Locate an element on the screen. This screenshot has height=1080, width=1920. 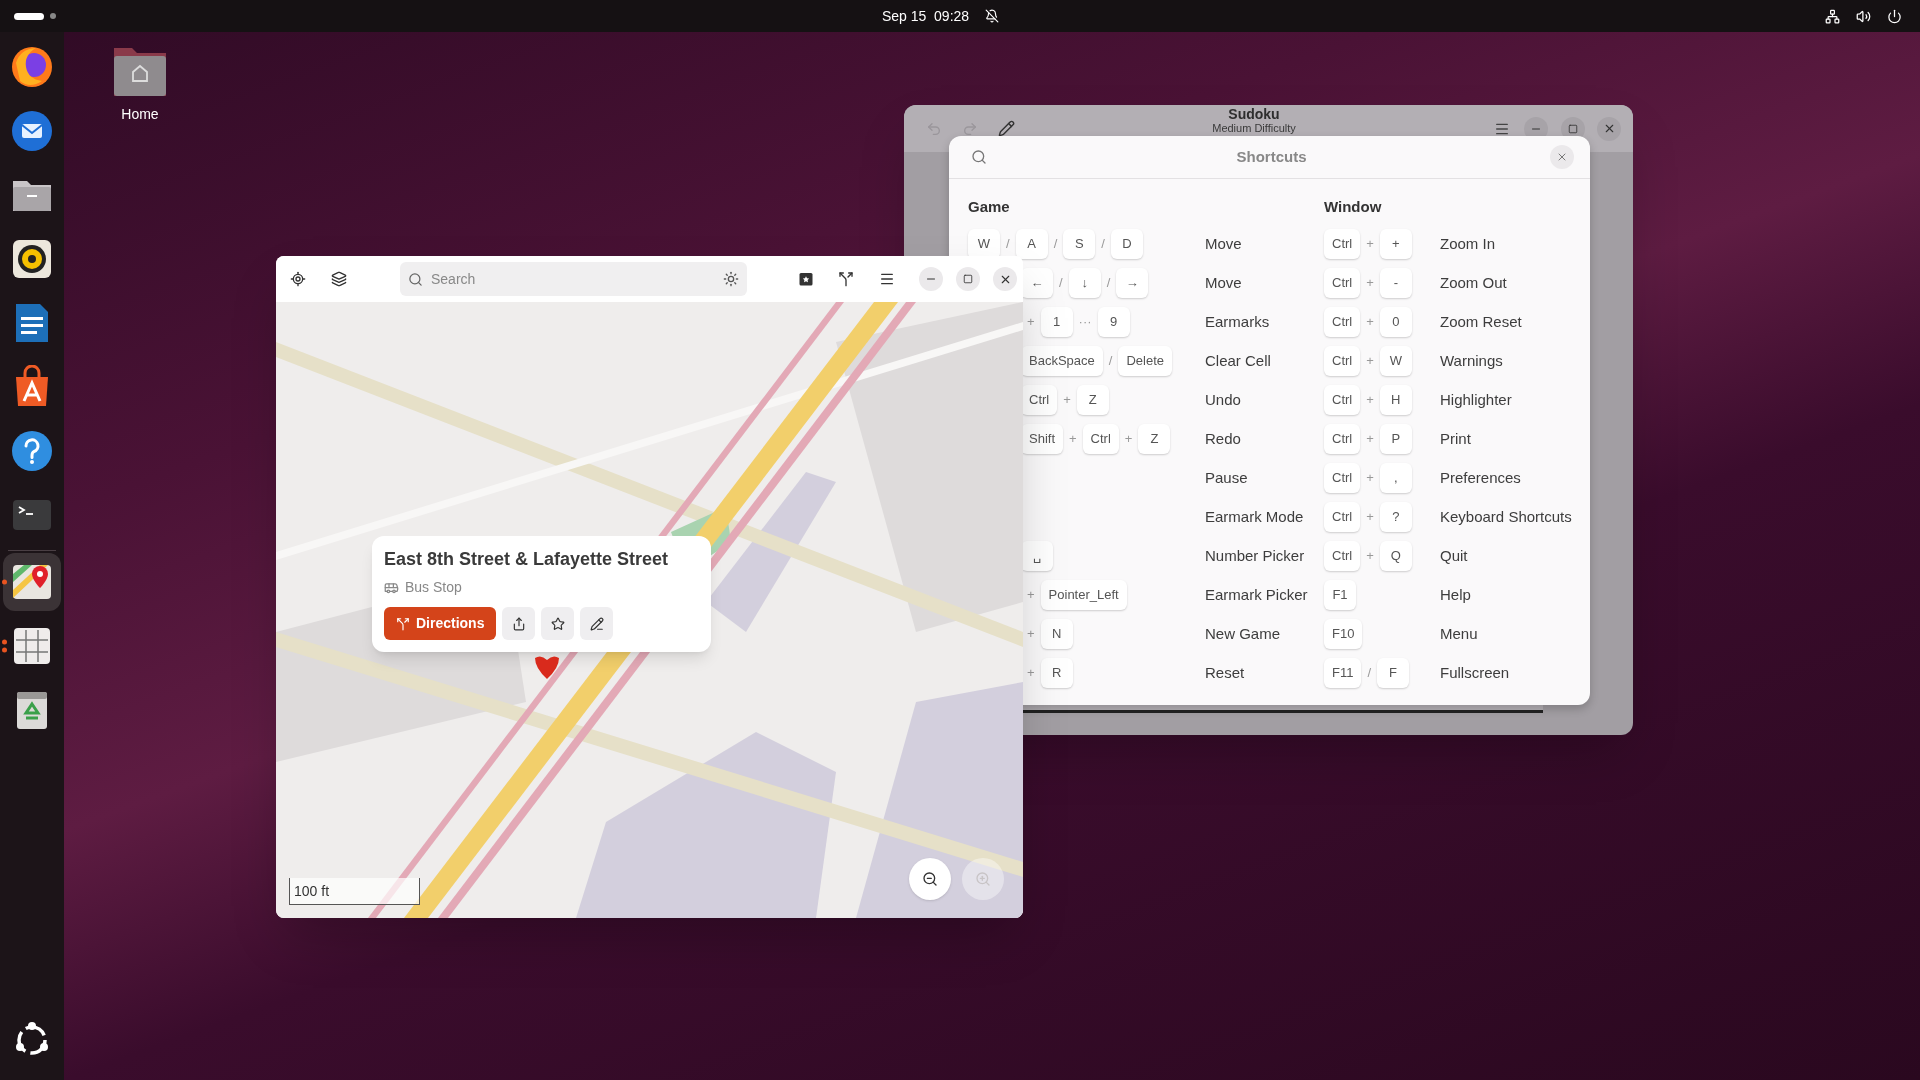
shortcut-label: Zoom In is located at coordinates (1468, 243).